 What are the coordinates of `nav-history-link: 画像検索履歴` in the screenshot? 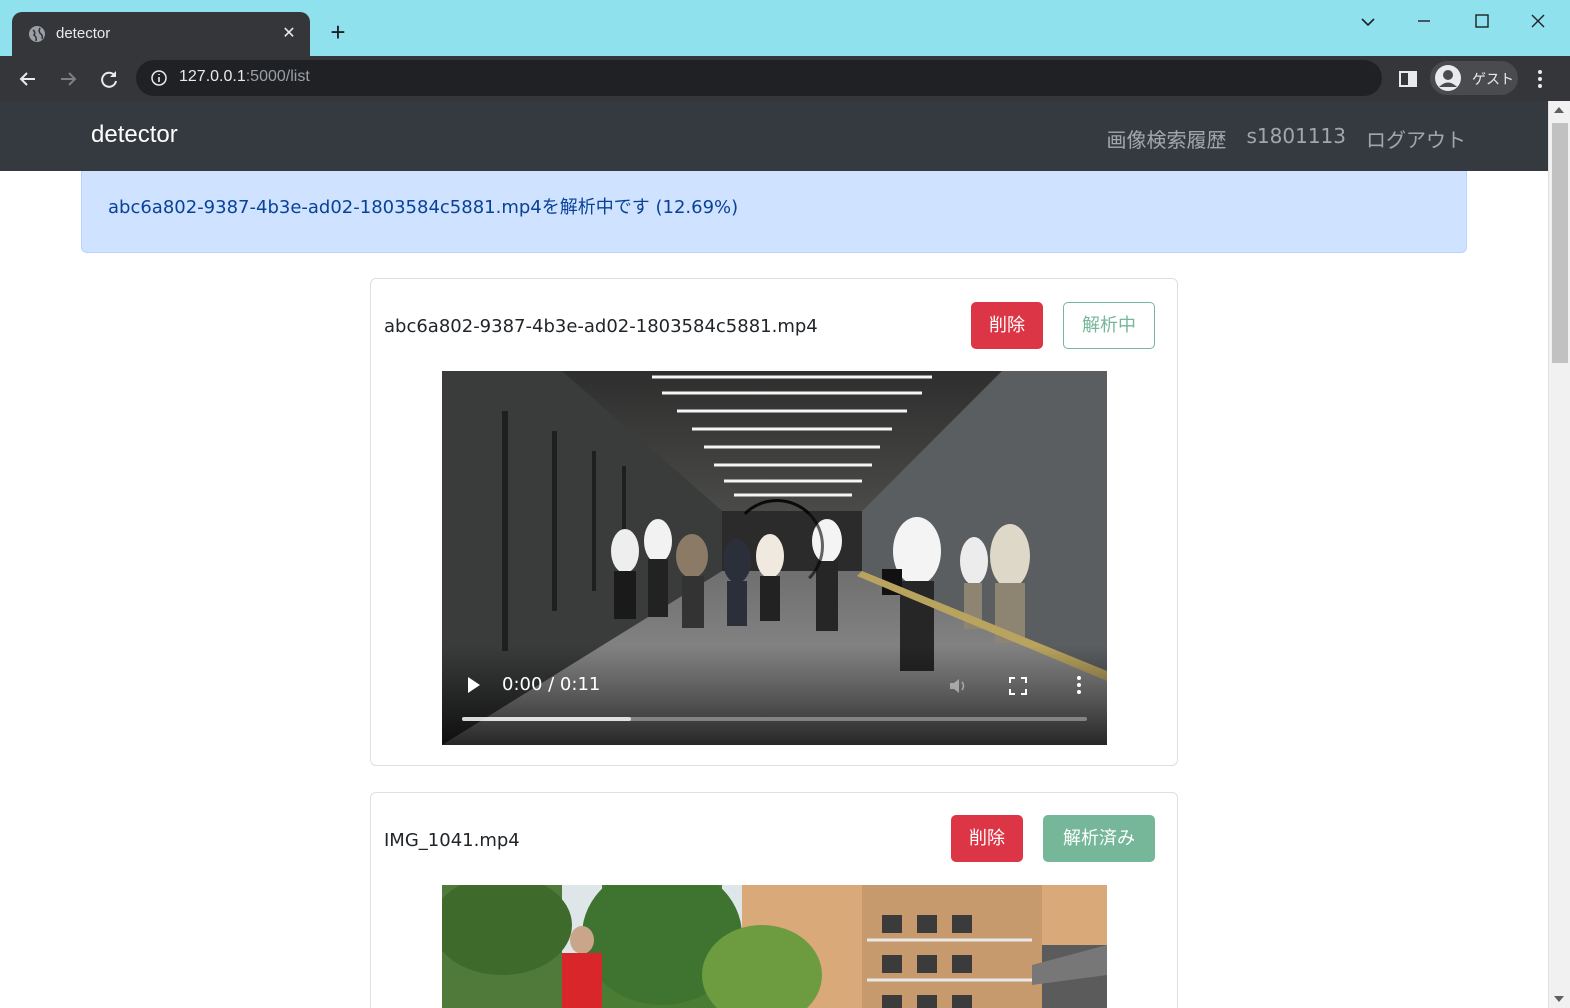 It's located at (1167, 138).